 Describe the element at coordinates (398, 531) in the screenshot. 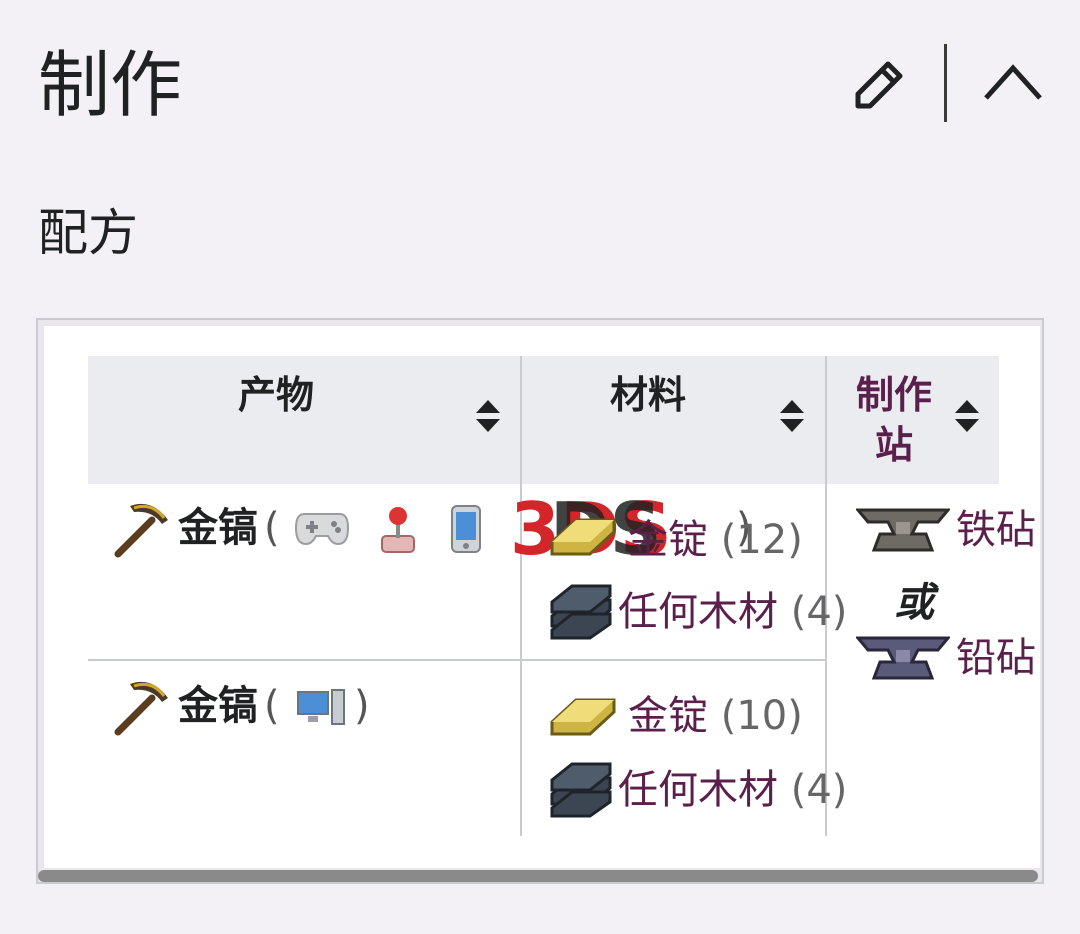

I see `joystick-icon` at that location.